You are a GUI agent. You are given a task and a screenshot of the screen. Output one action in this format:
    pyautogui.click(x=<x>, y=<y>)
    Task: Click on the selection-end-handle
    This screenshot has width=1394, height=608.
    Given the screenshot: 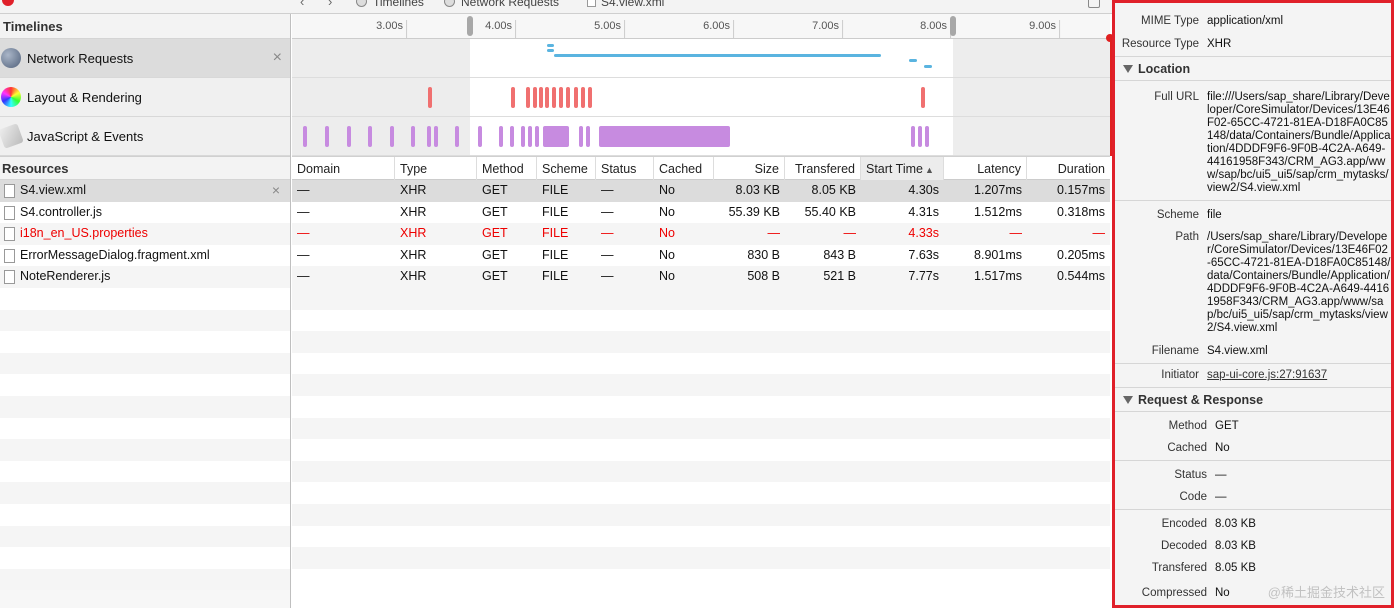 What is the action you would take?
    pyautogui.click(x=953, y=26)
    